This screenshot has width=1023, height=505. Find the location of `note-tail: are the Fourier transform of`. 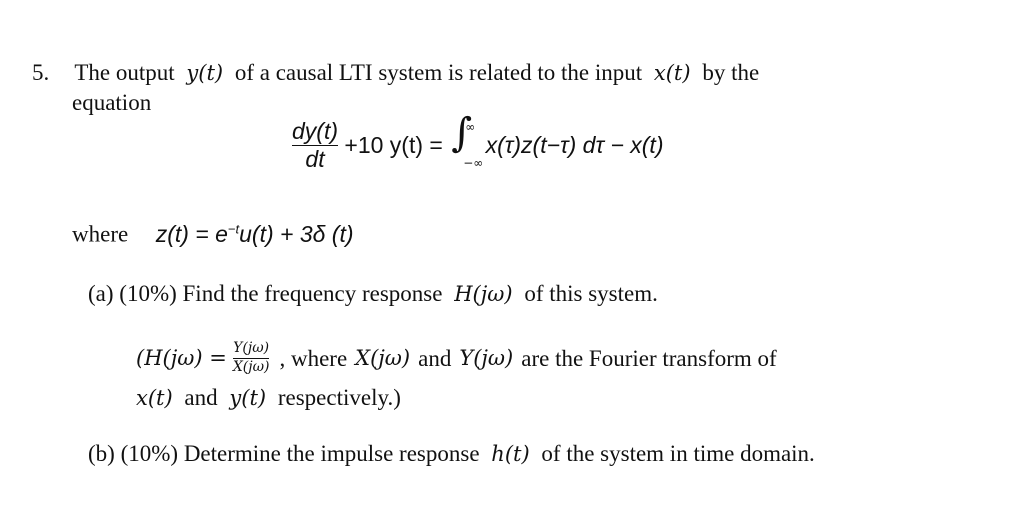

note-tail: are the Fourier transform of is located at coordinates (649, 358).